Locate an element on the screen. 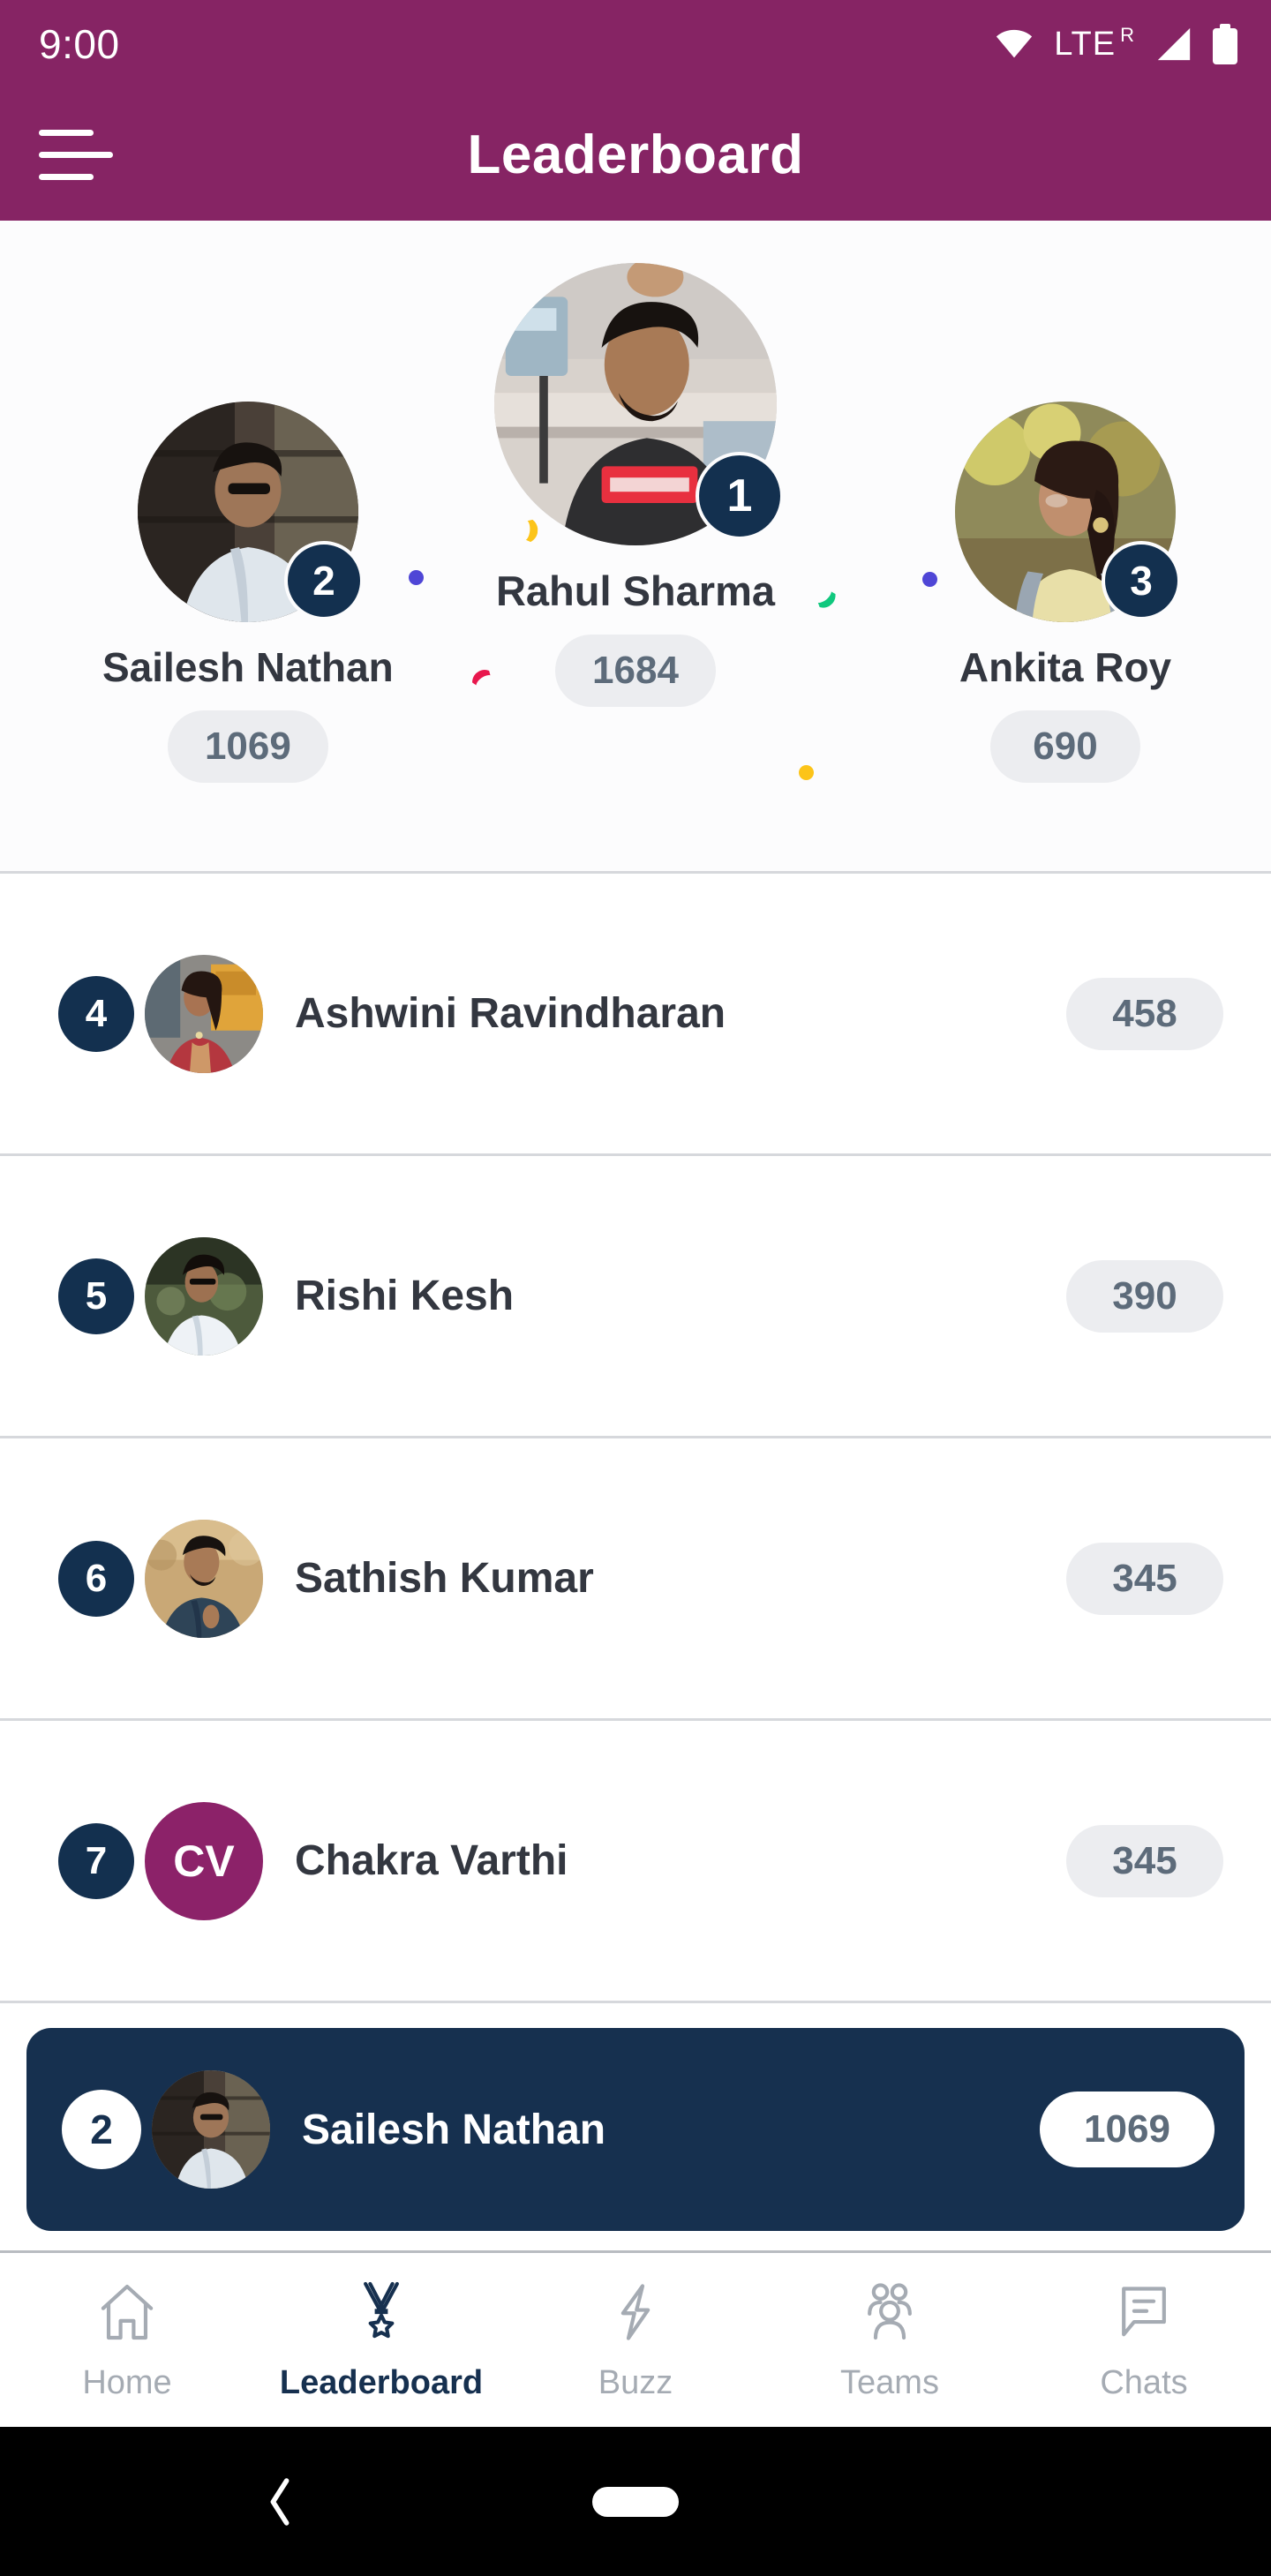 The width and height of the screenshot is (1271, 2576). row-name: Ashwini Ravindharan is located at coordinates (510, 1013).